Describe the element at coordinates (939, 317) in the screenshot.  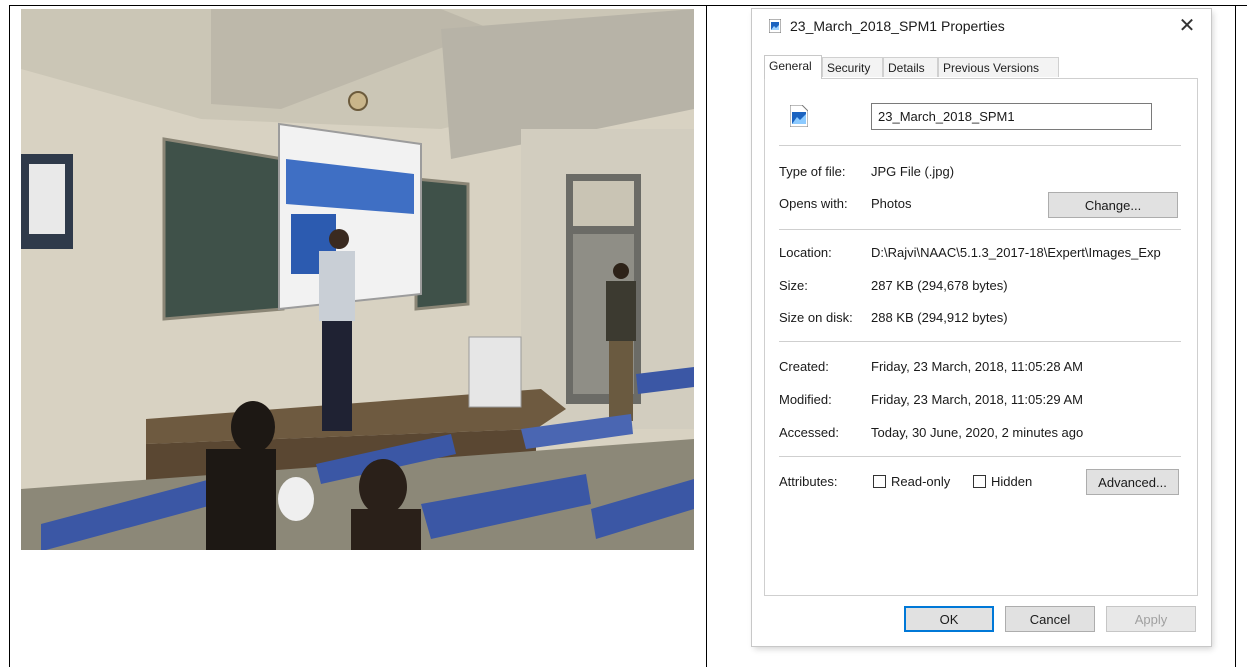
I see `size-on-disk-value: 288 KB (294,912 bytes)` at that location.